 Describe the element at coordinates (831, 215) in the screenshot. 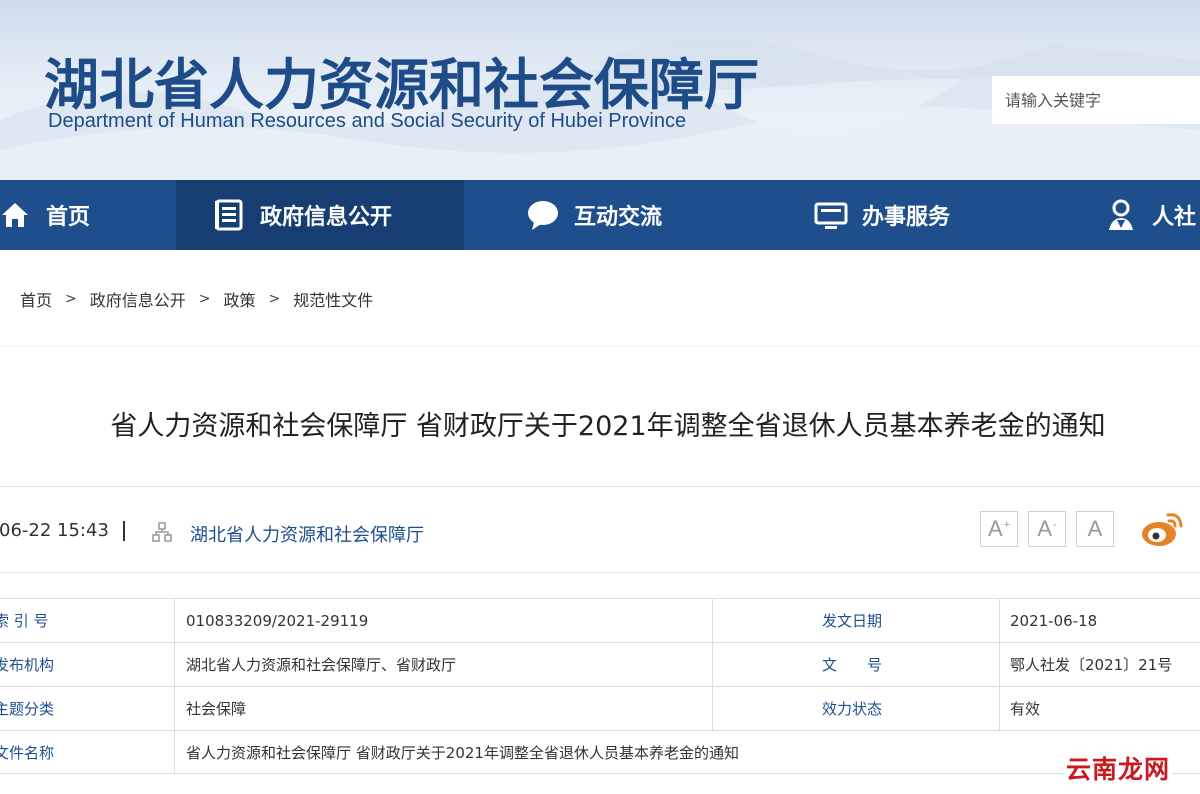

I see `monitor-icon` at that location.